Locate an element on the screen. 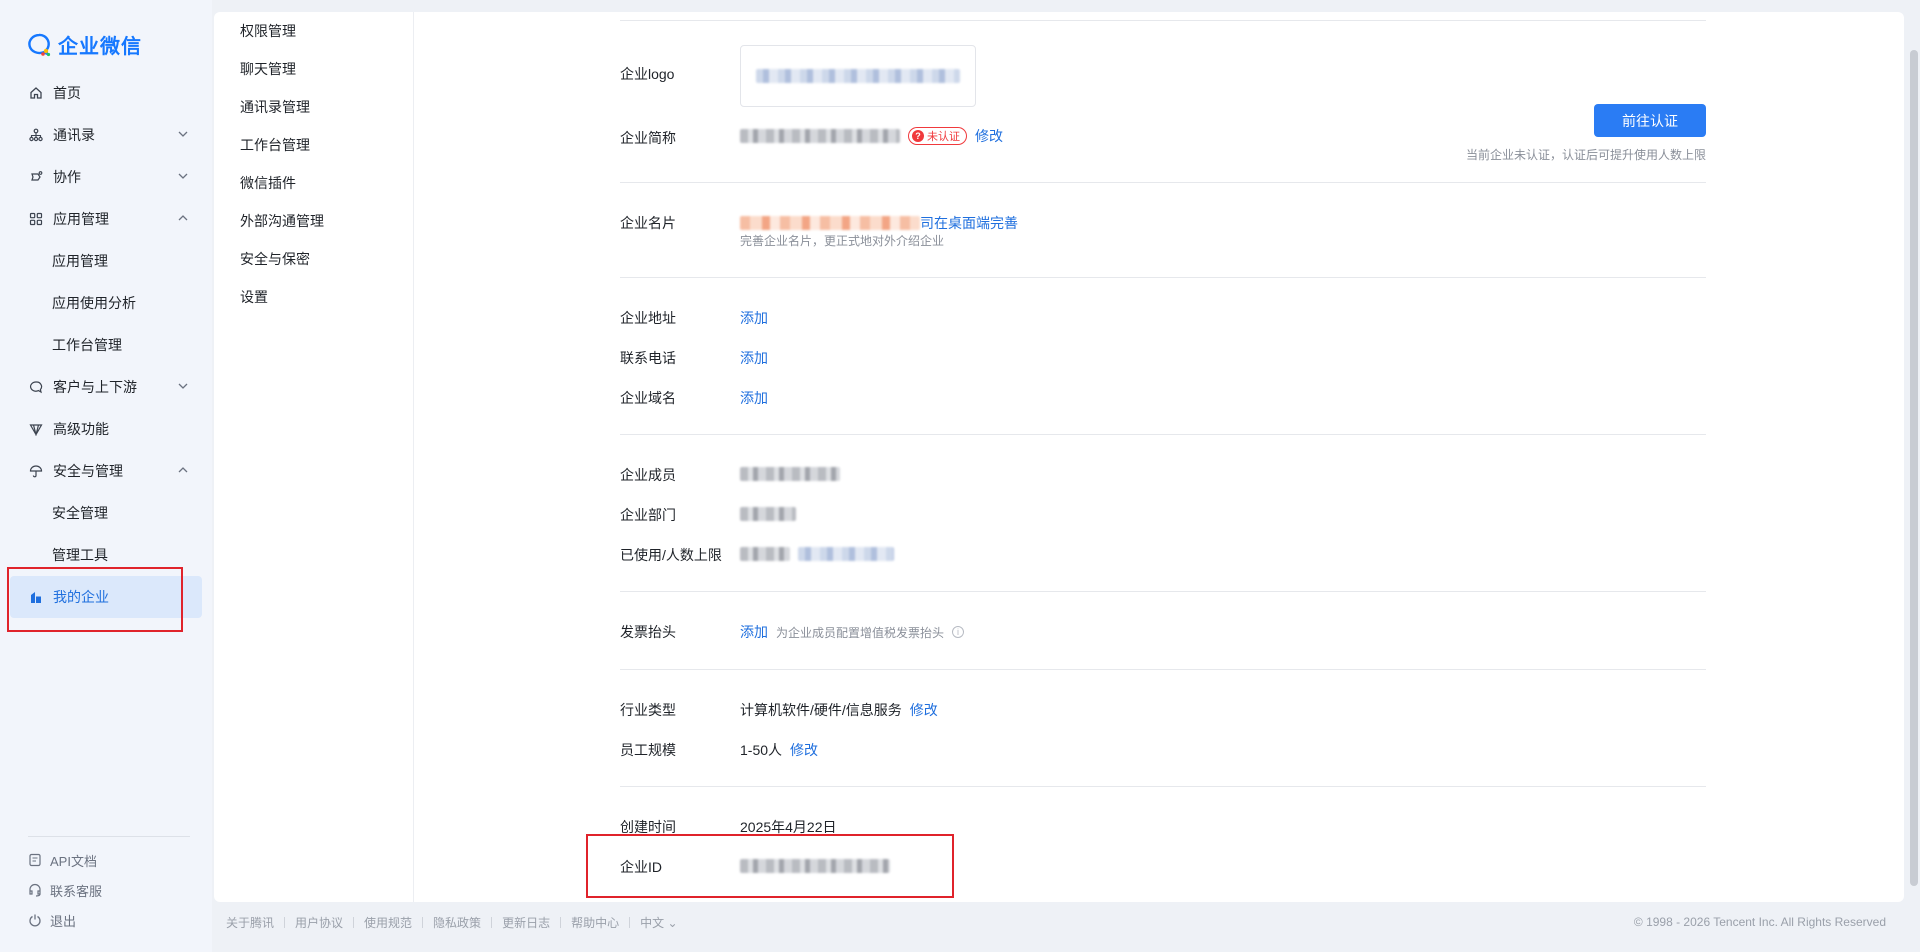  sidebar-nav: 首页 通讯录 协作 应用管理 应用管理 应用使用分析 工作台管理 客户与上下游 is located at coordinates (106, 345).